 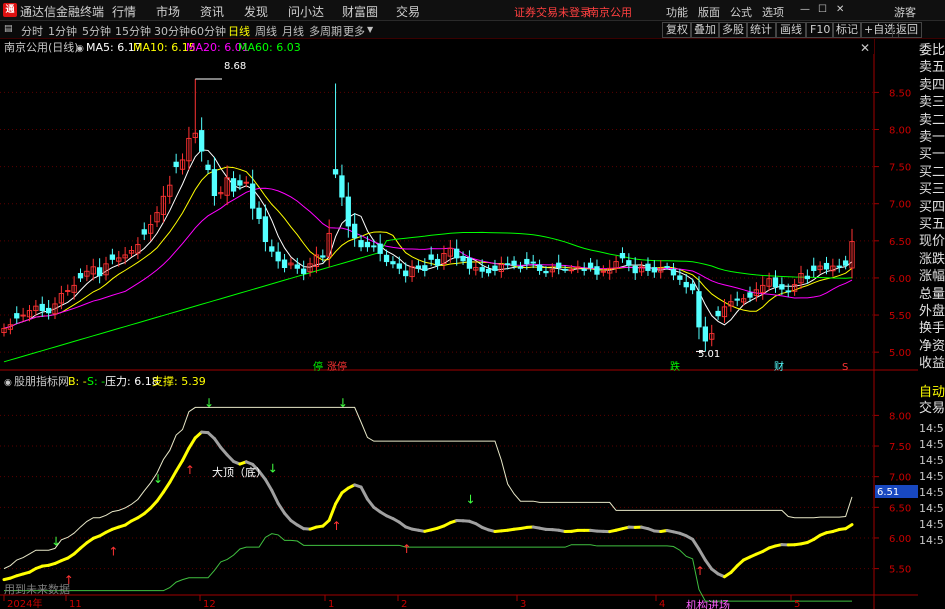 I want to click on menu-discover: 发现, so click(x=256, y=11).